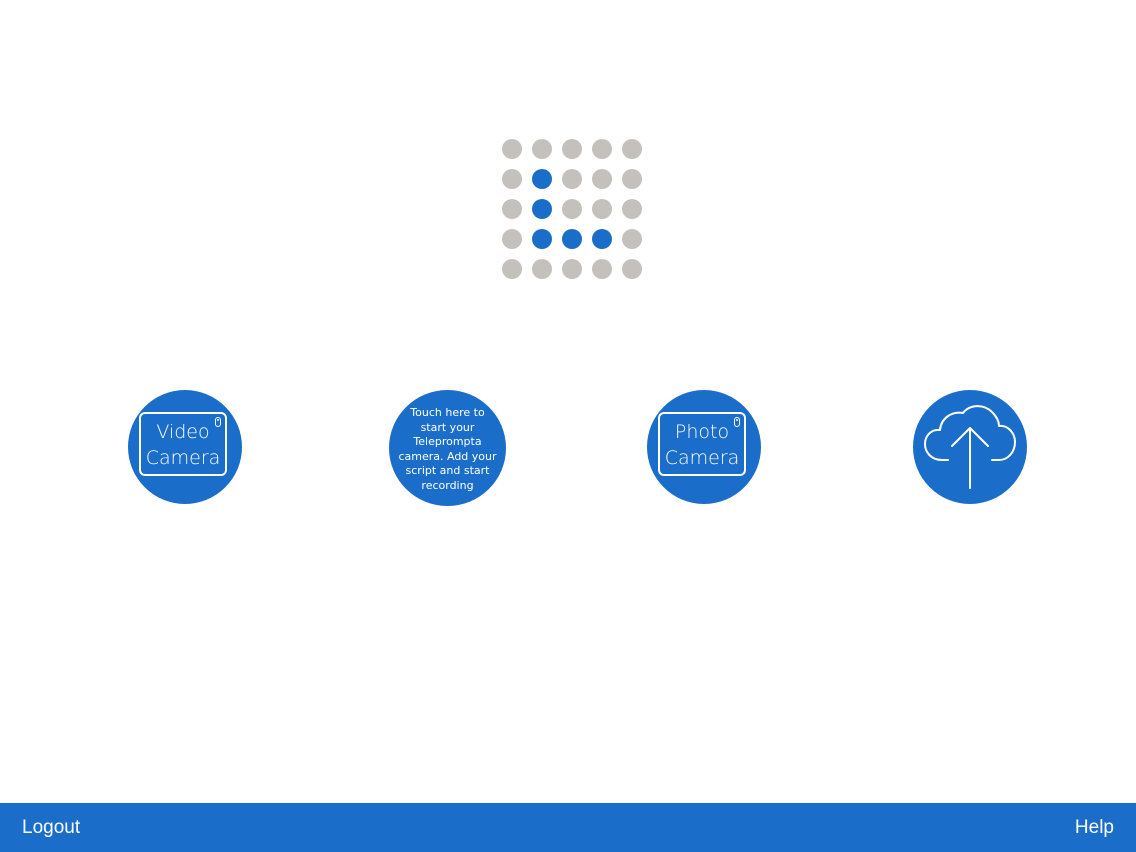 The image size is (1136, 852). What do you see at coordinates (1094, 827) in the screenshot?
I see `help-button: Help` at bounding box center [1094, 827].